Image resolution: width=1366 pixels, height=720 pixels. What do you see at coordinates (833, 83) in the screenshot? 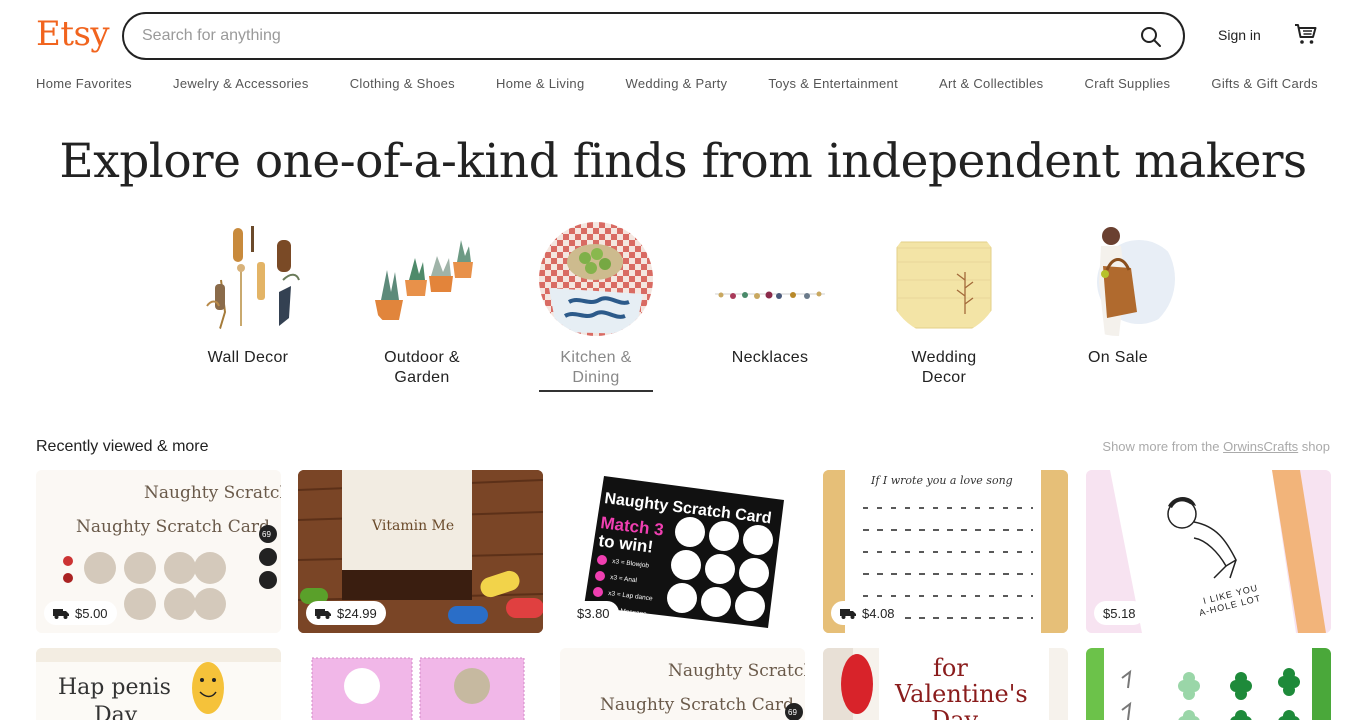
I see `nav-toys-entertainment: Toys & Entertainment` at bounding box center [833, 83].